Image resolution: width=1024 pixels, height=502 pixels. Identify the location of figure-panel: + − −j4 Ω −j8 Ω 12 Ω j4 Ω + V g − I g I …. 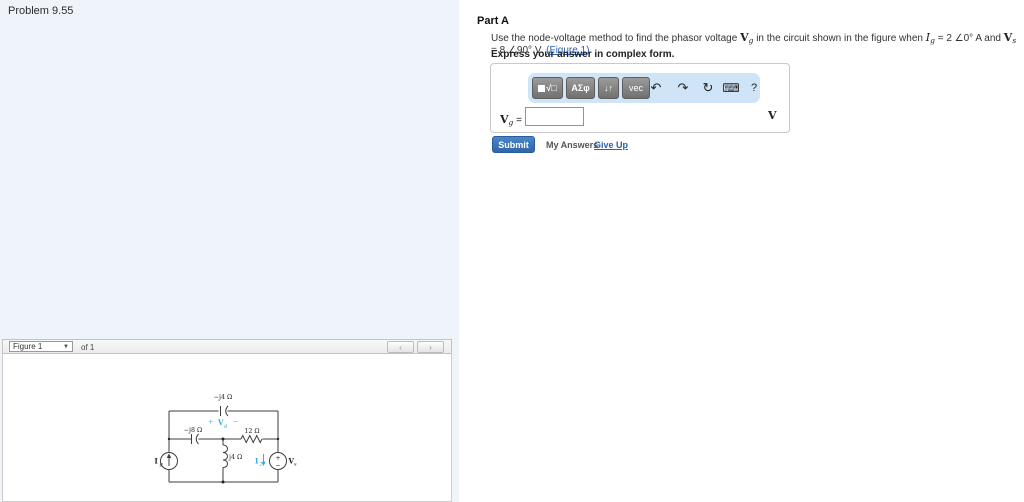
(227, 428).